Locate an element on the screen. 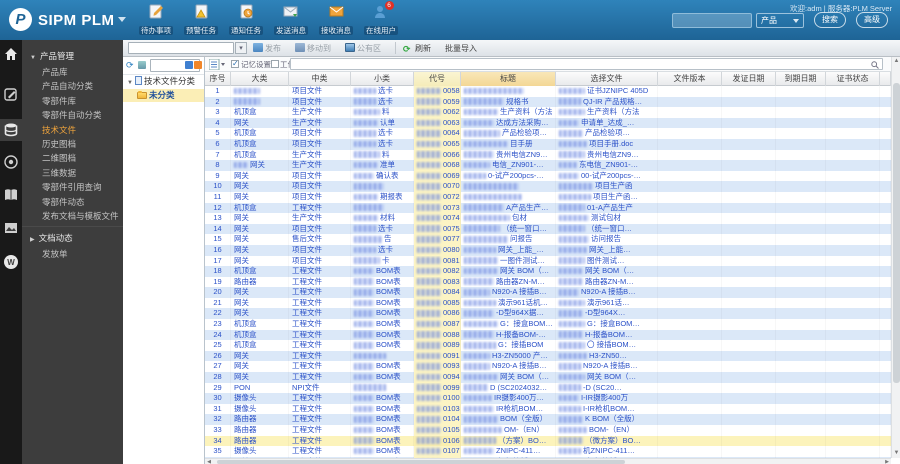  module-todo: 待办事项 is located at coordinates (156, 21).